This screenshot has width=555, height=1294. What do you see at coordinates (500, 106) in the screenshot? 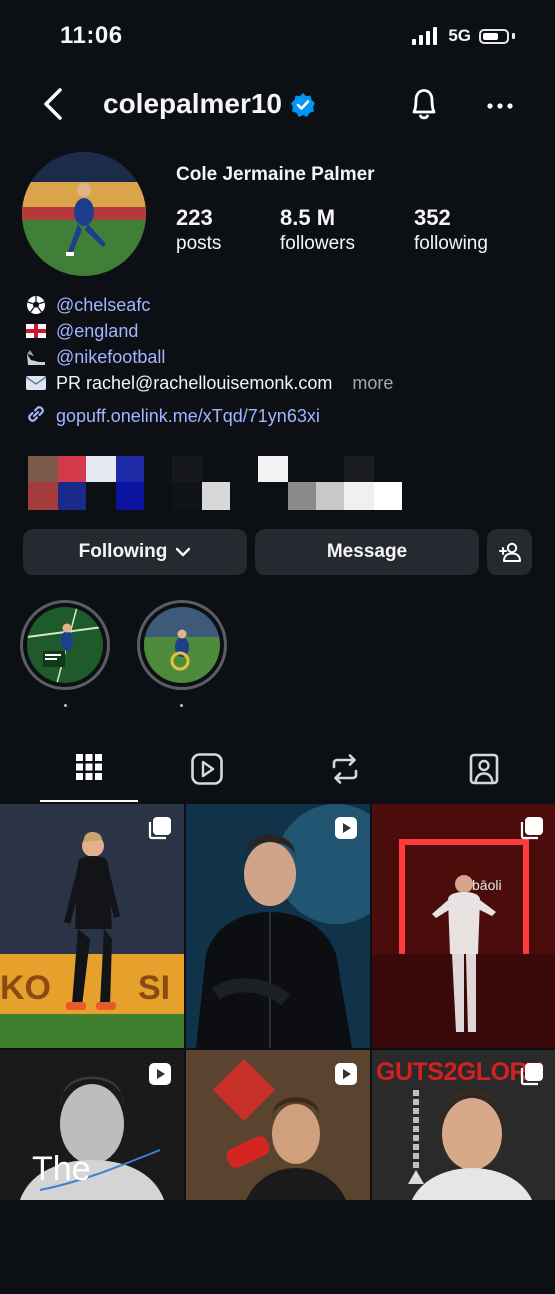
I see `more-options-icon` at bounding box center [500, 106].